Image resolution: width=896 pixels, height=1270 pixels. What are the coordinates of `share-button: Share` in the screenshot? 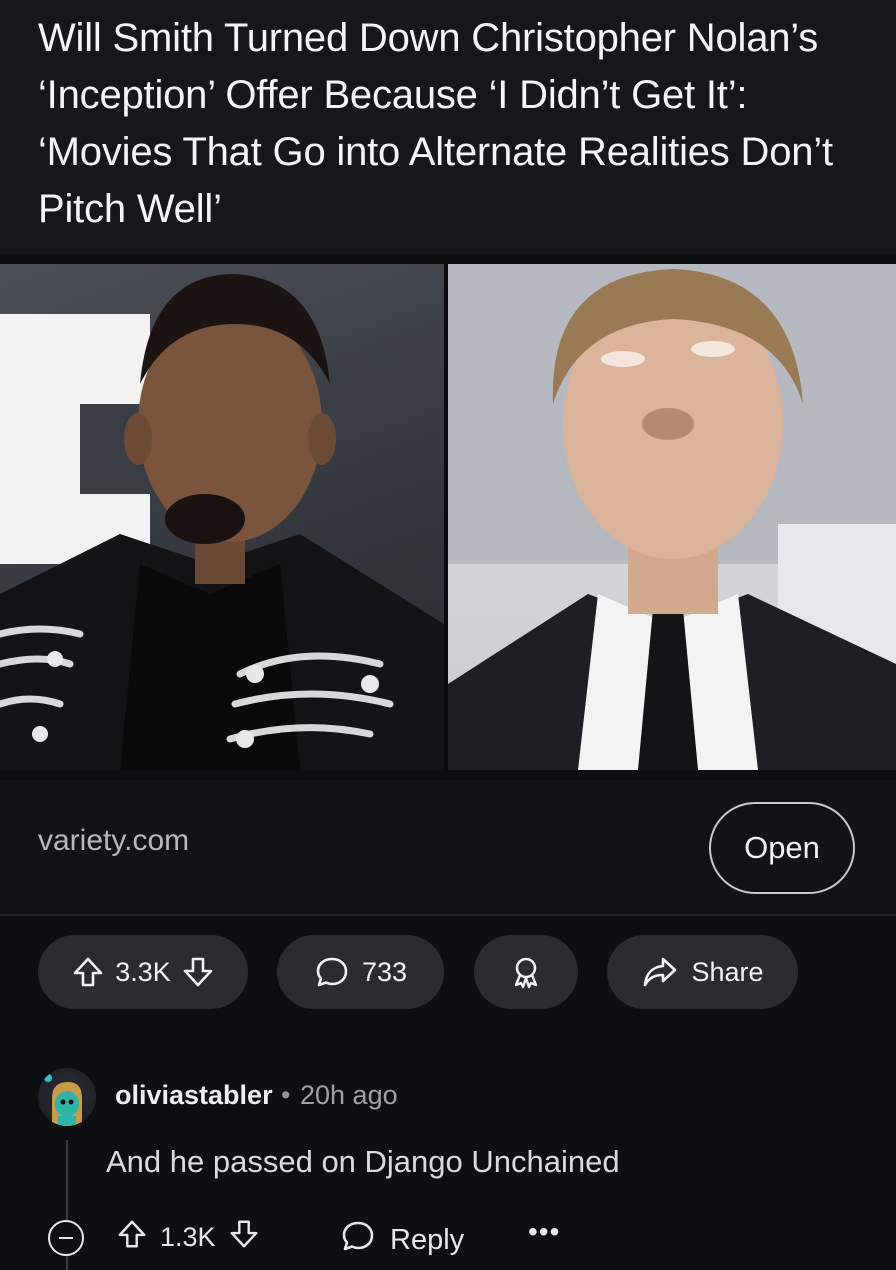 It's located at (702, 972).